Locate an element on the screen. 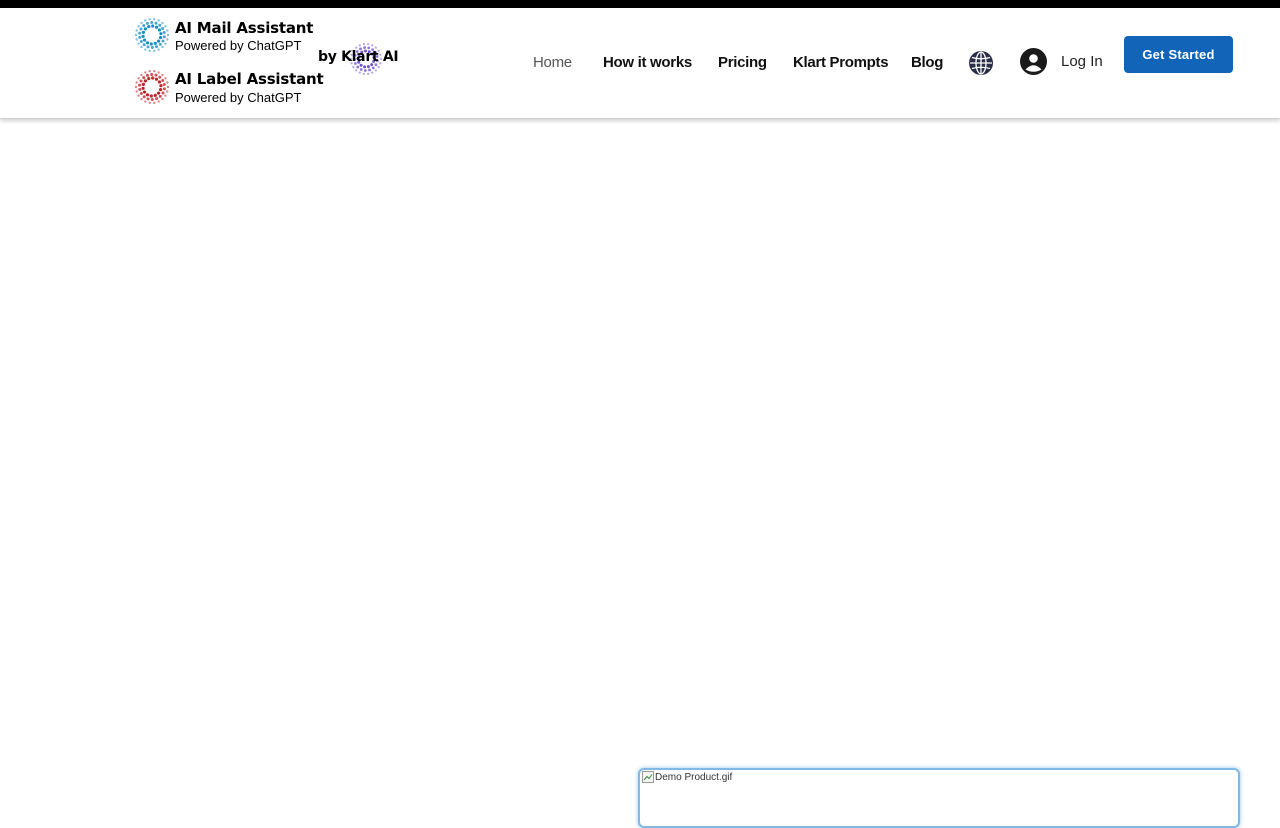 The width and height of the screenshot is (1280, 828). nav-klart-prompts: Klart Prompts is located at coordinates (841, 62).